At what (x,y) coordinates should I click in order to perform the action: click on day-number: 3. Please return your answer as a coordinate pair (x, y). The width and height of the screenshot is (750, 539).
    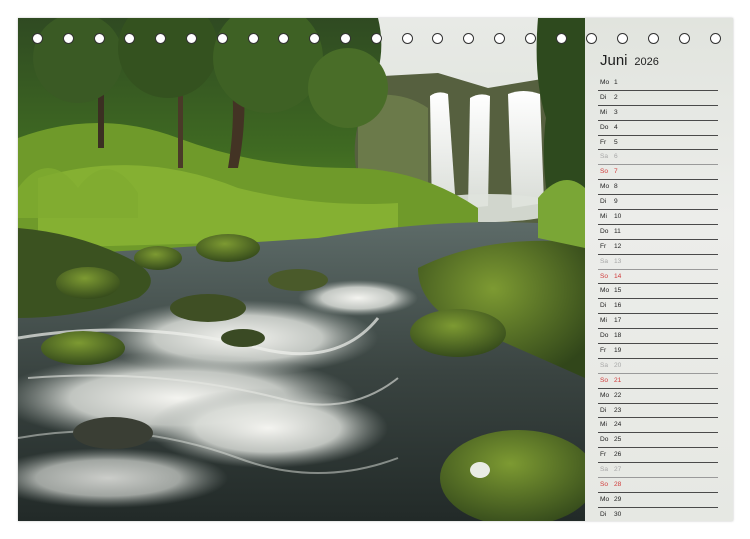
    Looking at the image, I should click on (616, 112).